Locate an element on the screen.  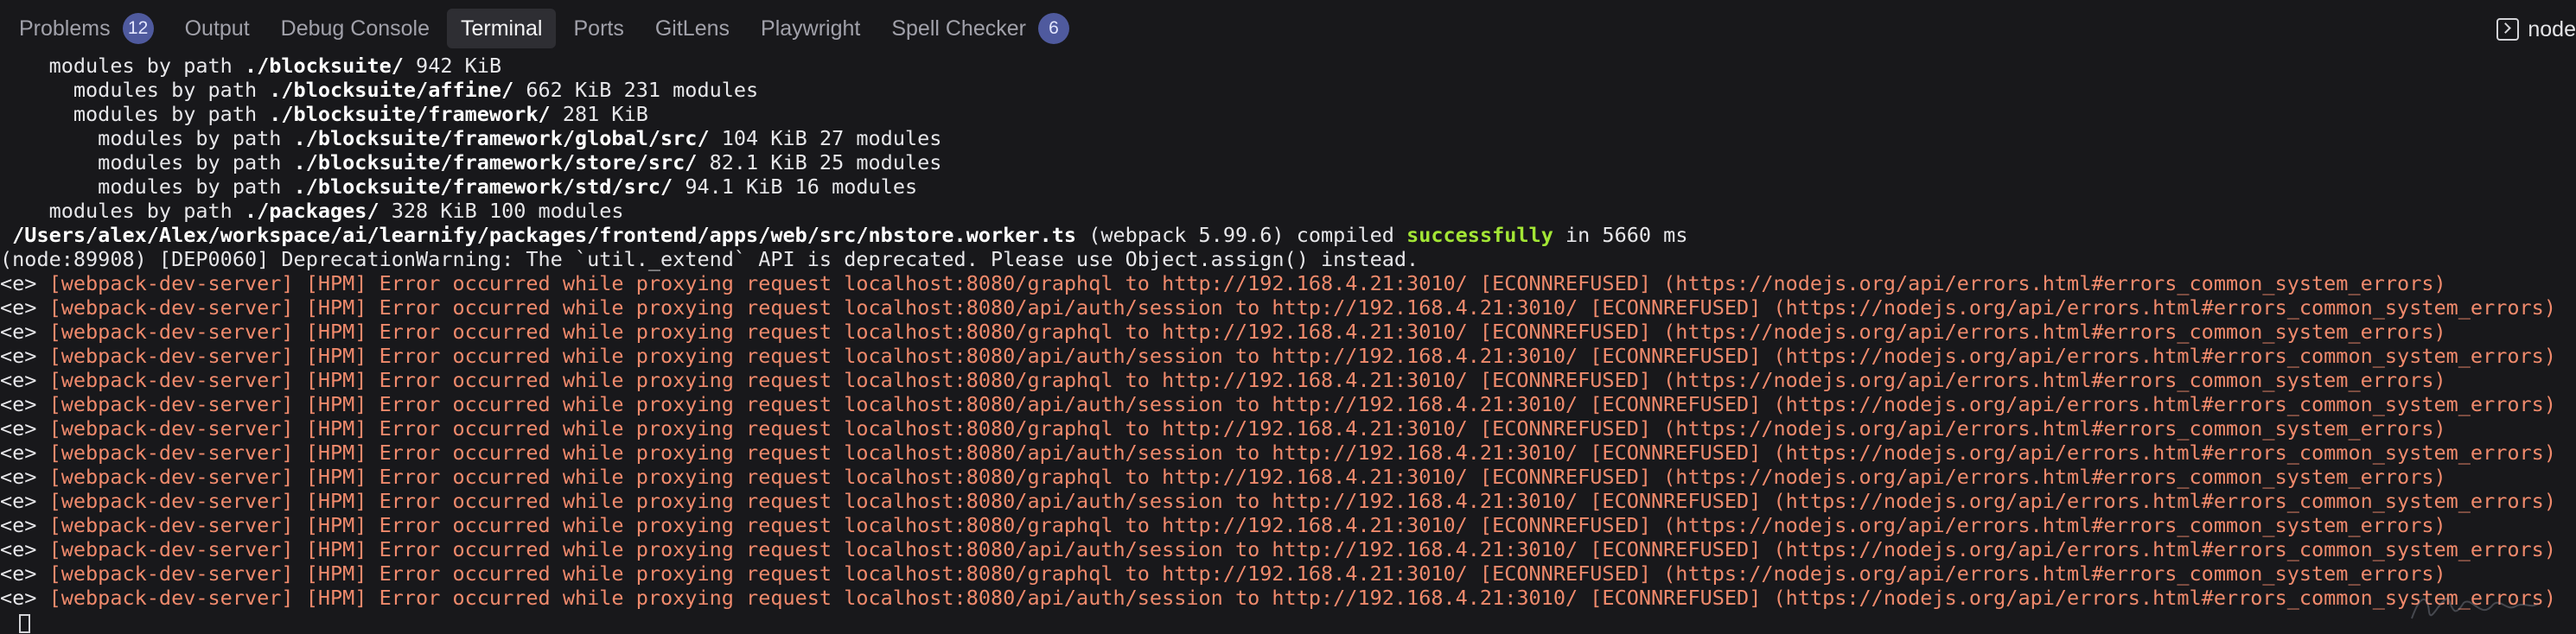
terminal-kind-label: node is located at coordinates (2552, 28).